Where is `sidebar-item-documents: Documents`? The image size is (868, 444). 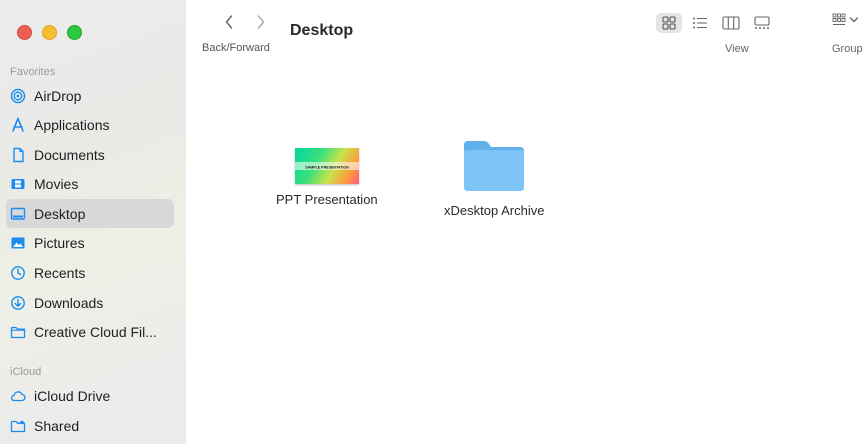 sidebar-item-documents: Documents is located at coordinates (90, 154).